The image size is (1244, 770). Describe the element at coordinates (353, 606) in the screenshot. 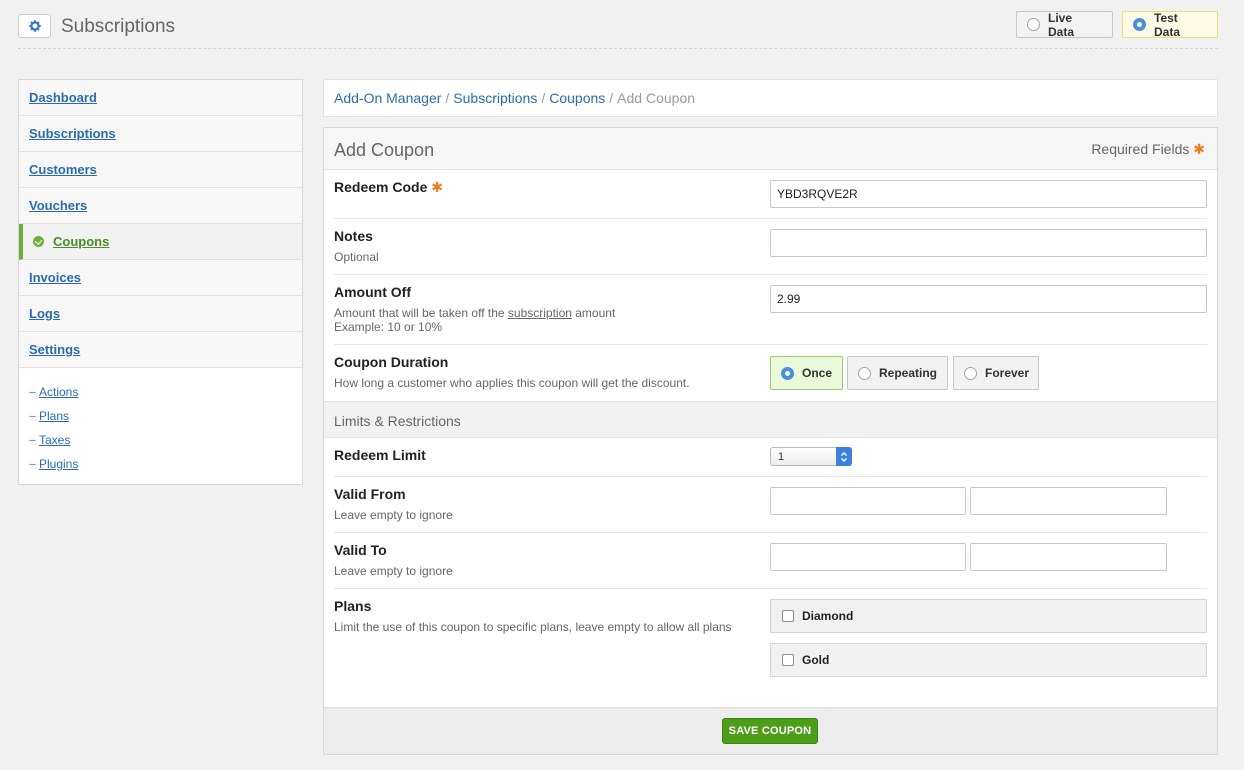

I see `plans-label: Plans` at that location.